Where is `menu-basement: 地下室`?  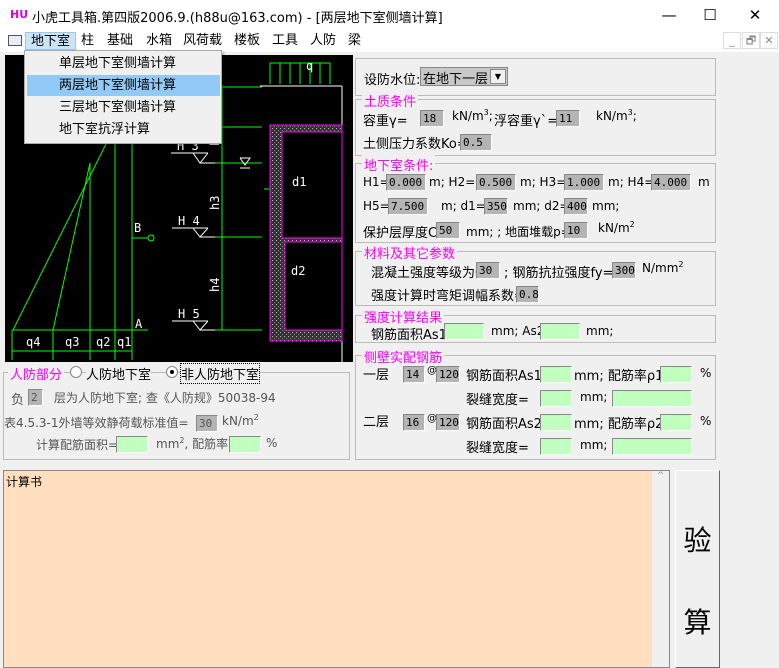 menu-basement: 地下室 is located at coordinates (51, 41).